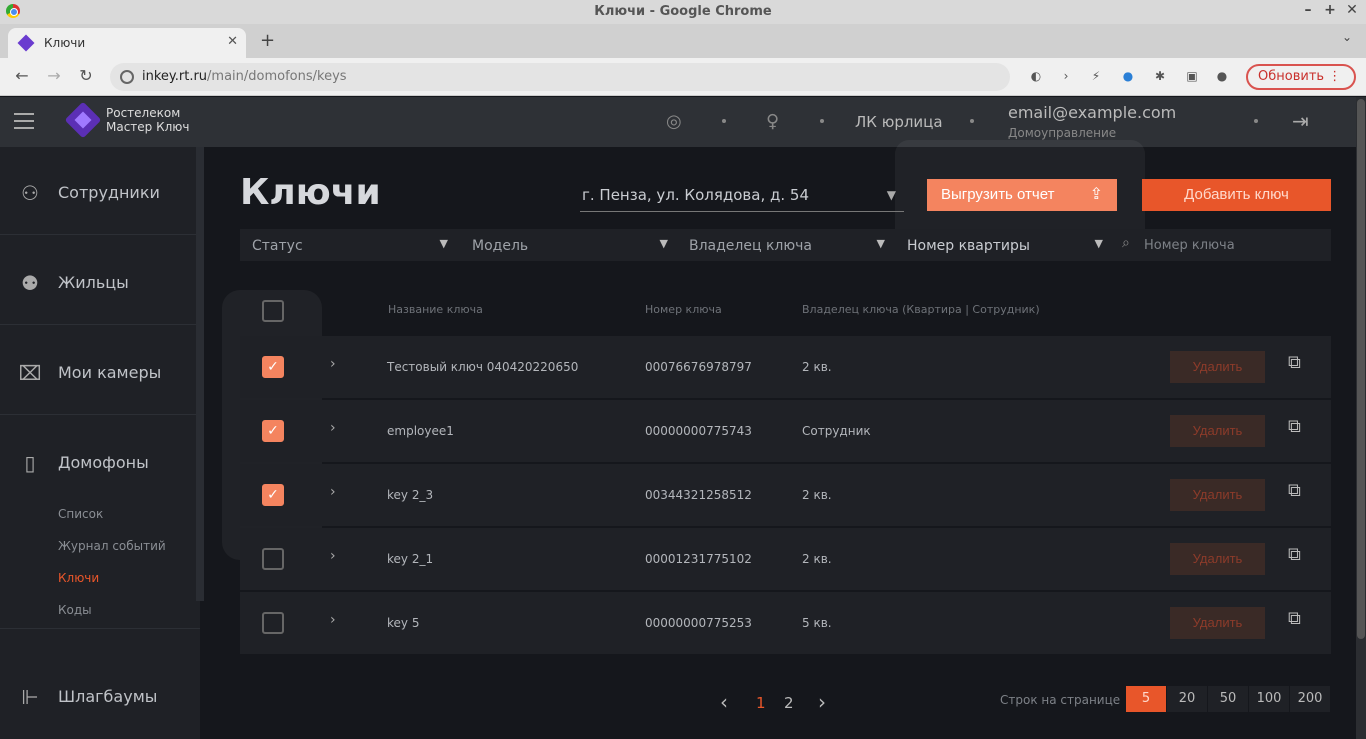  Describe the element at coordinates (698, 431) in the screenshot. I see `key-number: 00000000775743` at that location.